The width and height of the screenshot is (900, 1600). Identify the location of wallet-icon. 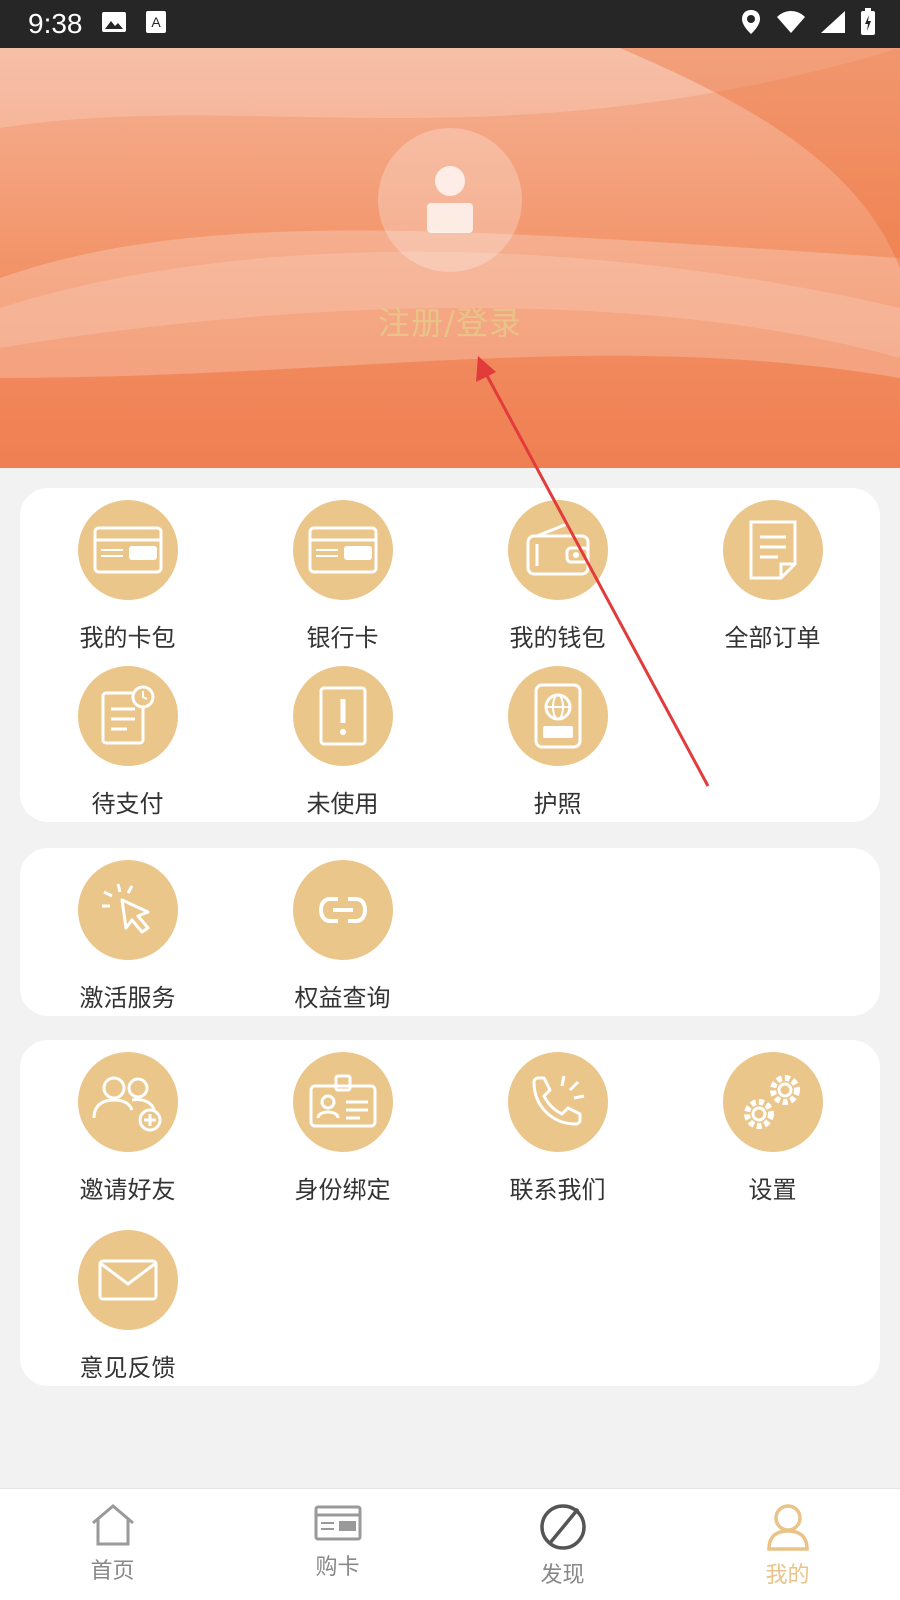
(557, 550).